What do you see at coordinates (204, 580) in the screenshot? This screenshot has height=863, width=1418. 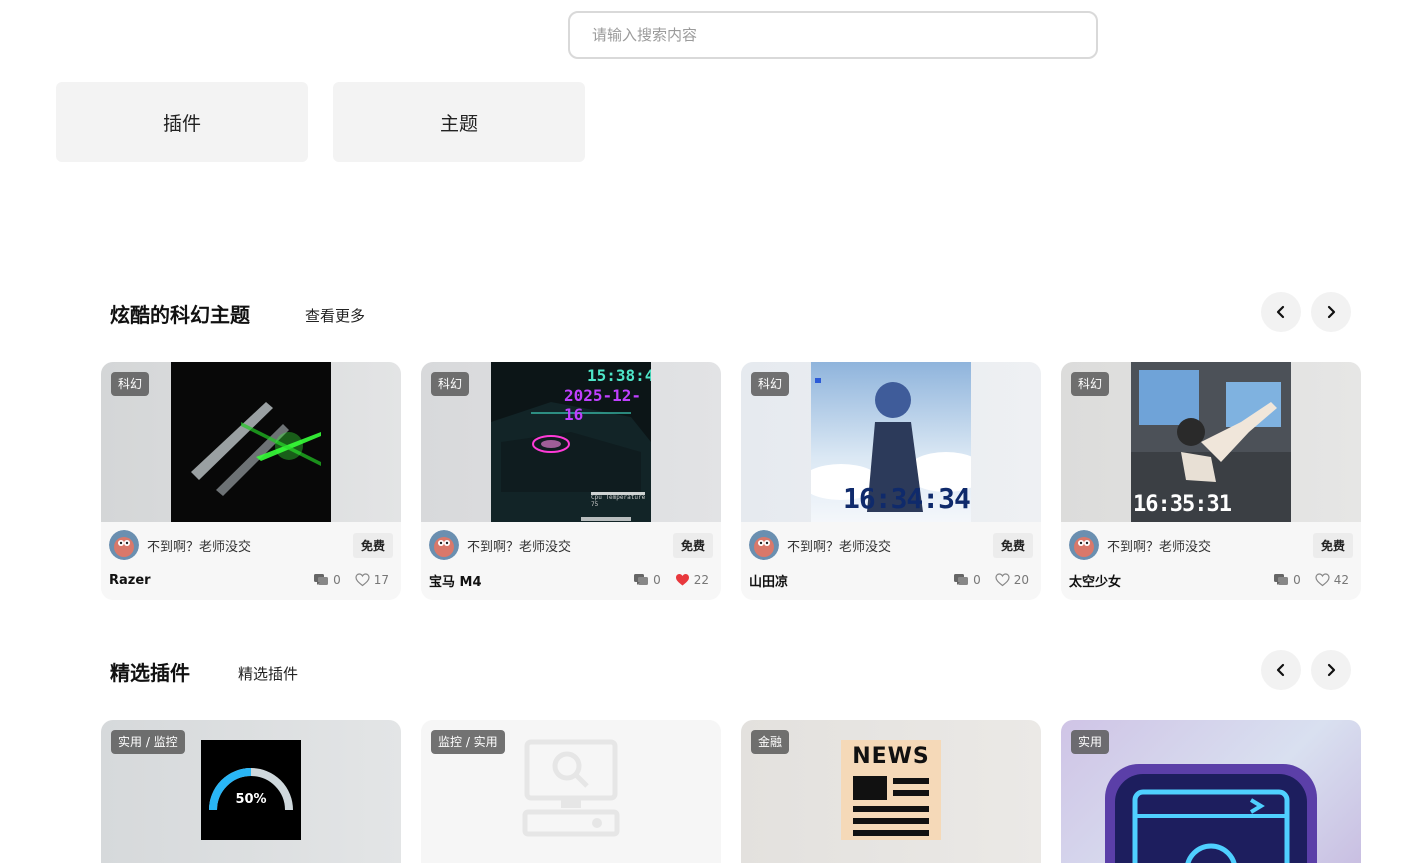 I see `card-title: Razer` at bounding box center [204, 580].